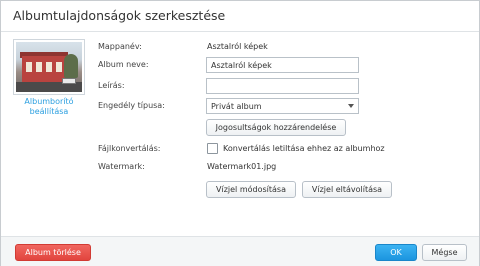 The width and height of the screenshot is (480, 266). What do you see at coordinates (251, 189) in the screenshot?
I see `modify-watermark-button: Vízjel módosítása` at bounding box center [251, 189].